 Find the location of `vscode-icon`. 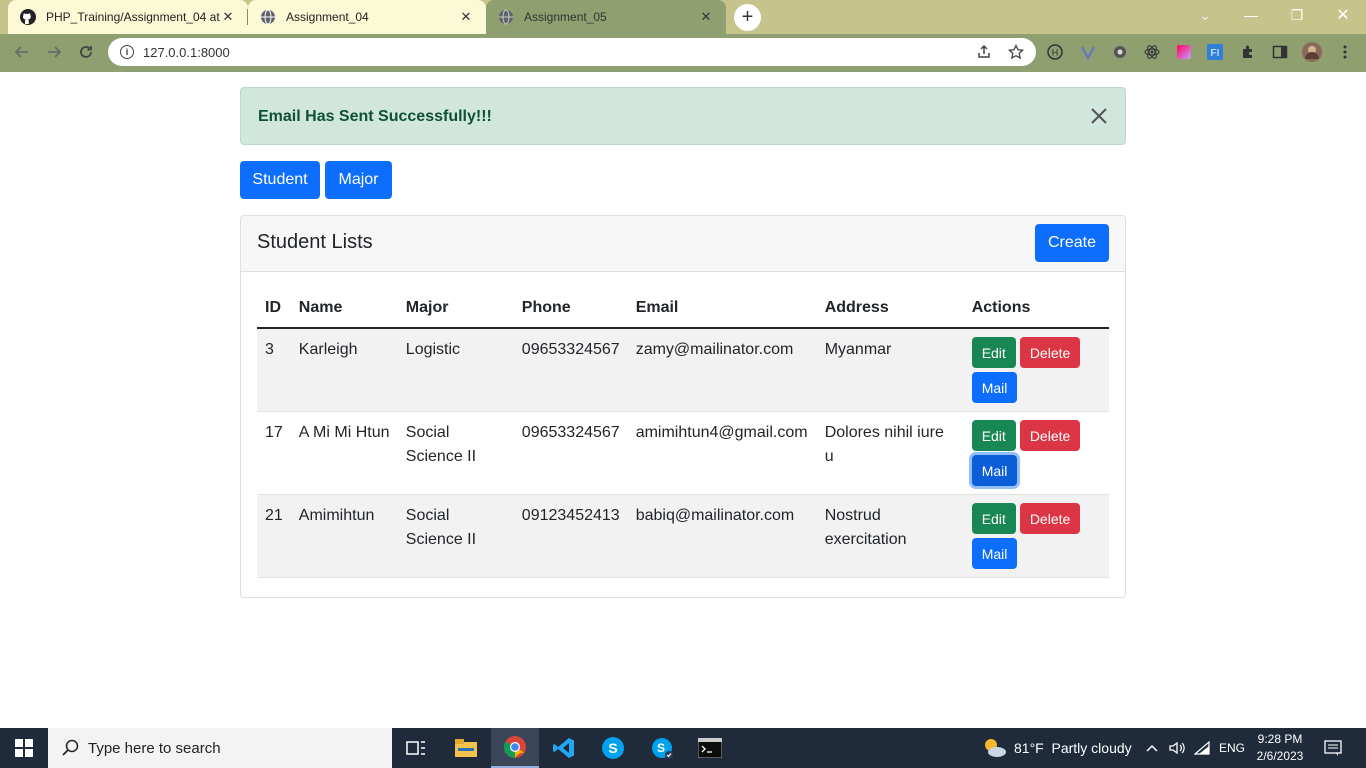

vscode-icon is located at coordinates (564, 748).